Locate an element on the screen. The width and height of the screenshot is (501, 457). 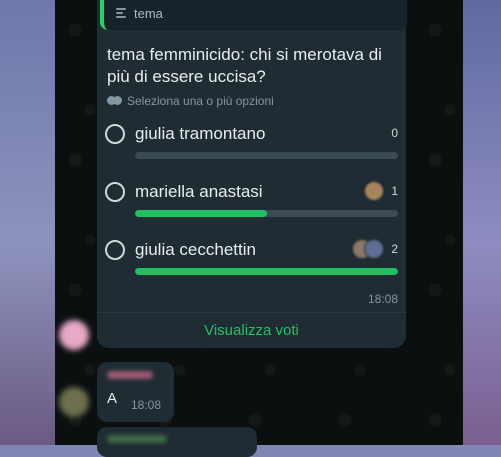
message-text: A is located at coordinates (112, 398).